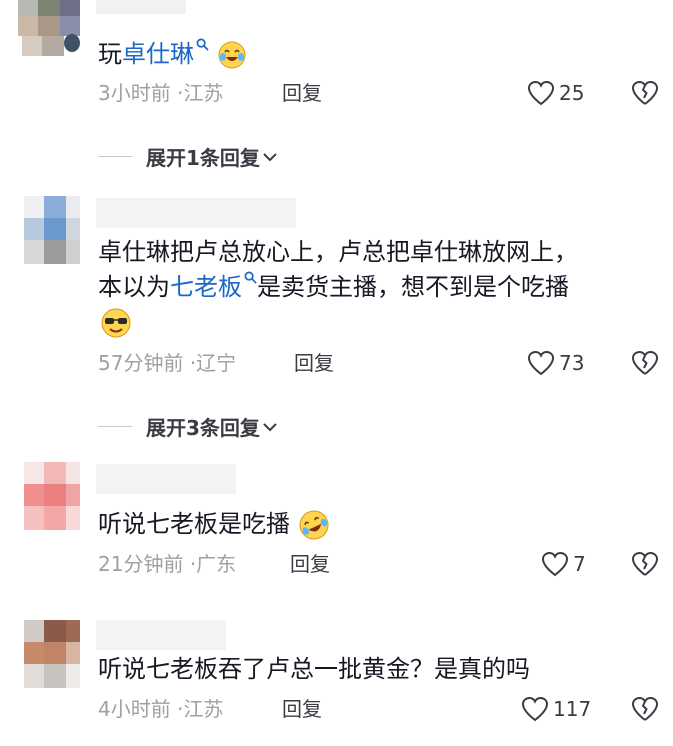 Image resolution: width=673 pixels, height=746 pixels. I want to click on comment-text: 听说七老板是吃播, so click(214, 524).